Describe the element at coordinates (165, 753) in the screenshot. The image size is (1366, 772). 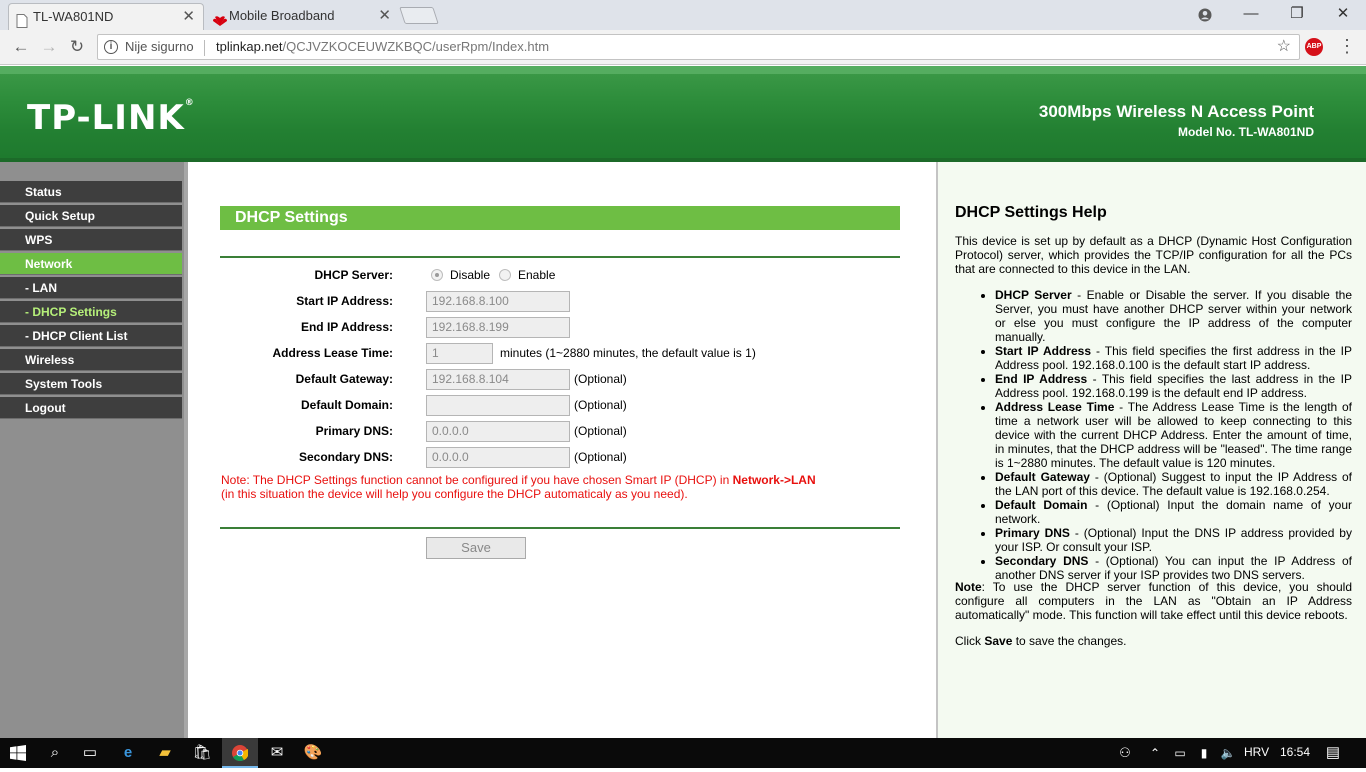
I see `file-explorer-icon: ▰` at that location.